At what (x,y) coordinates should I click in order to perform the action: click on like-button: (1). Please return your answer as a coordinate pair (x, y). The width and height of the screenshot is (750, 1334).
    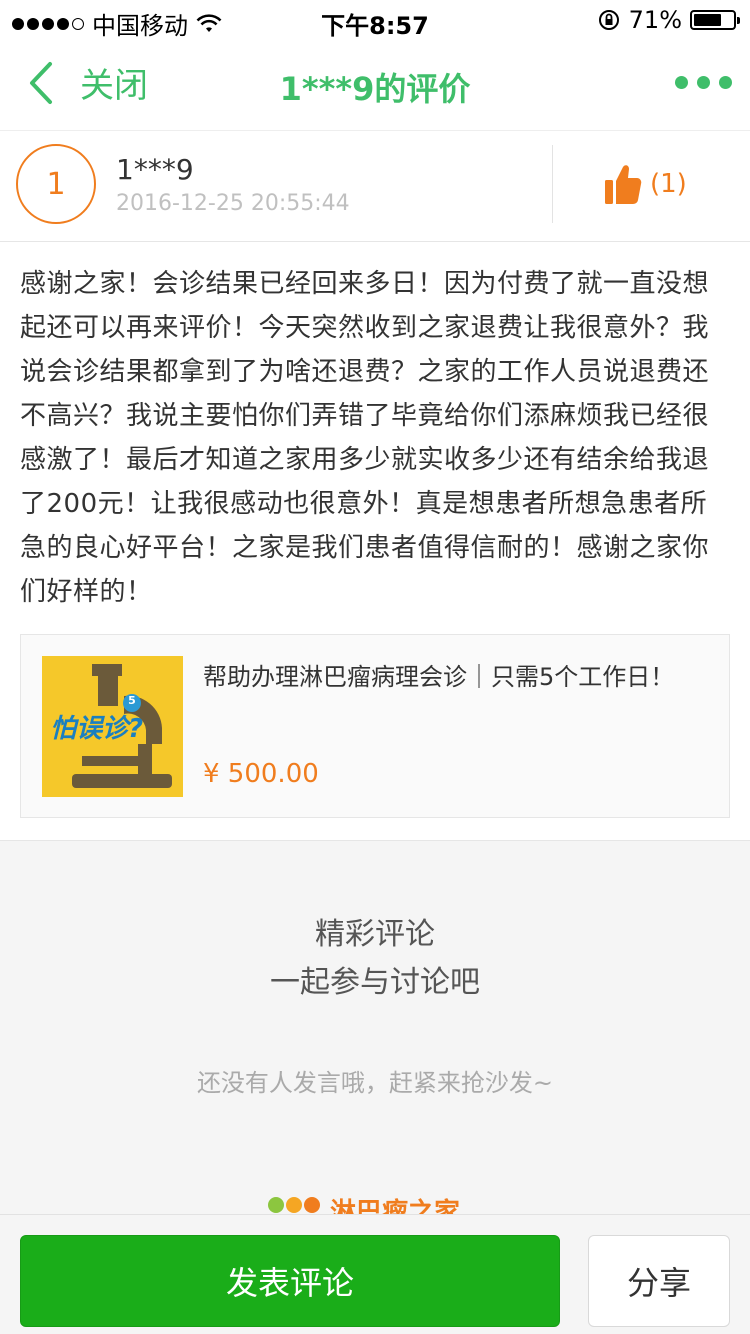
    Looking at the image, I should click on (645, 184).